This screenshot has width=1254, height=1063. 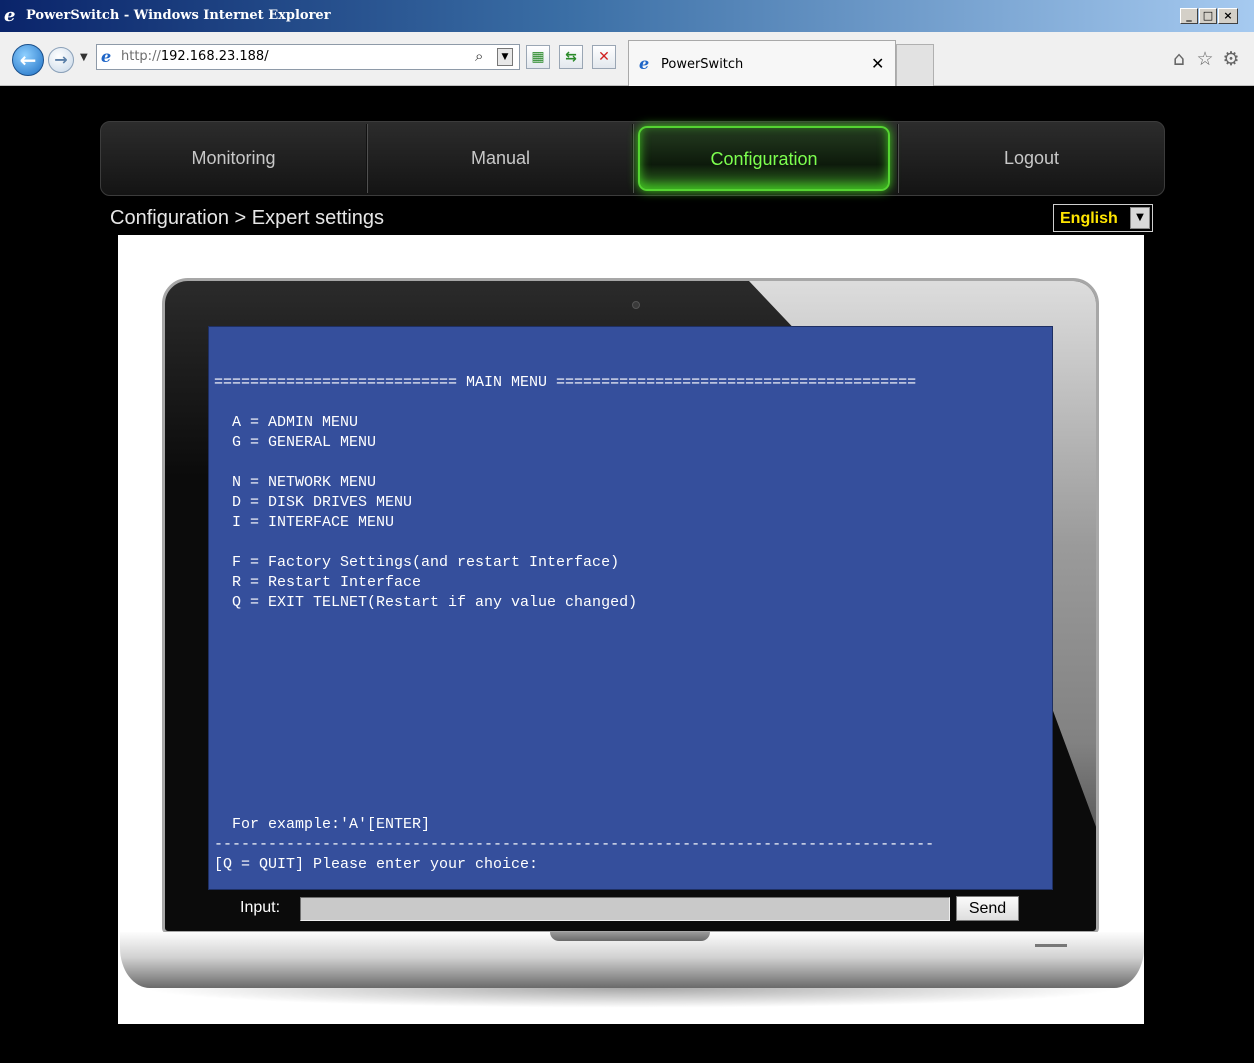 What do you see at coordinates (1051, 945) in the screenshot?
I see `laptop-indicator` at bounding box center [1051, 945].